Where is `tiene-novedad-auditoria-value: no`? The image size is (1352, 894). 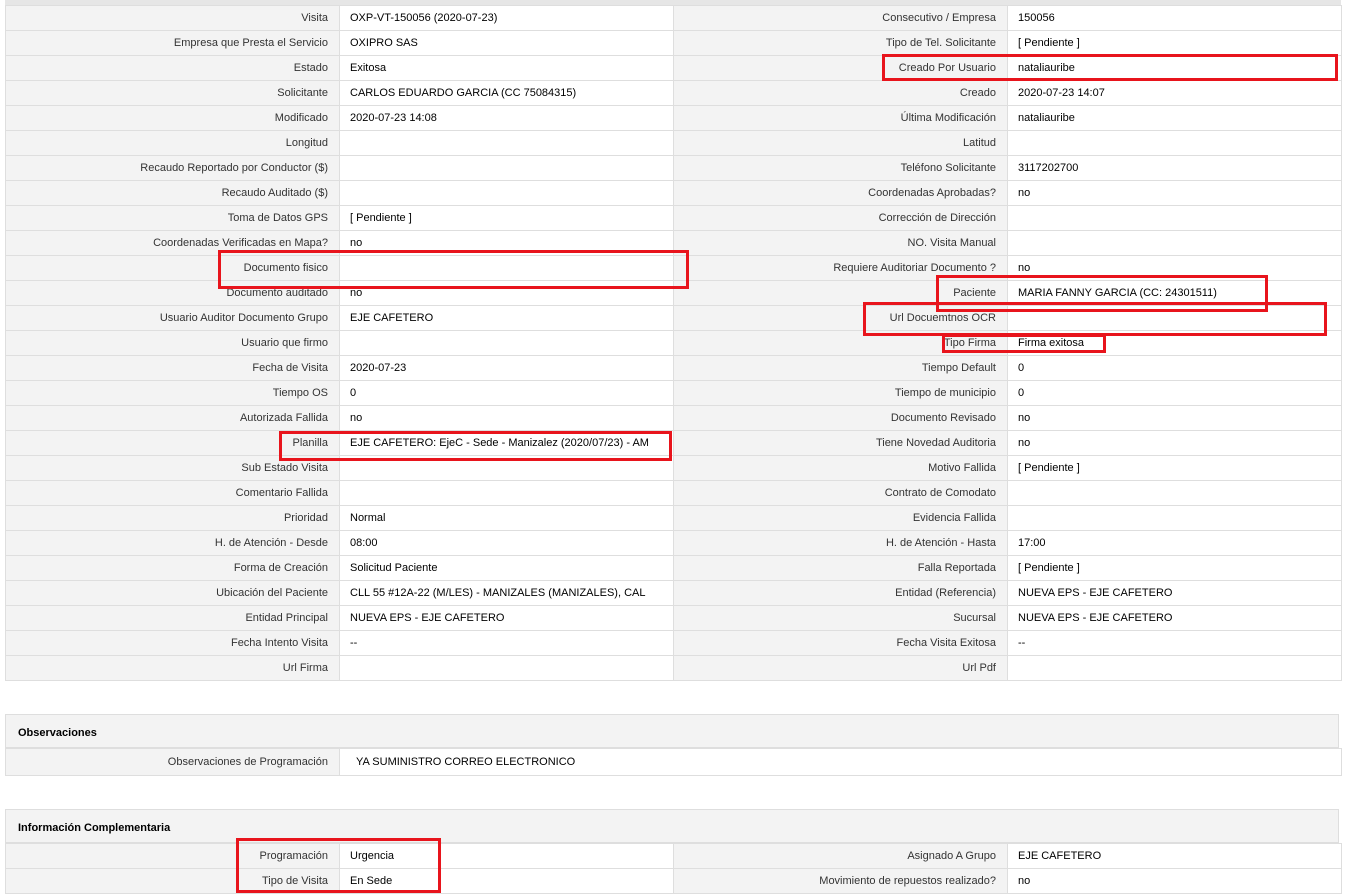 tiene-novedad-auditoria-value: no is located at coordinates (1174, 443).